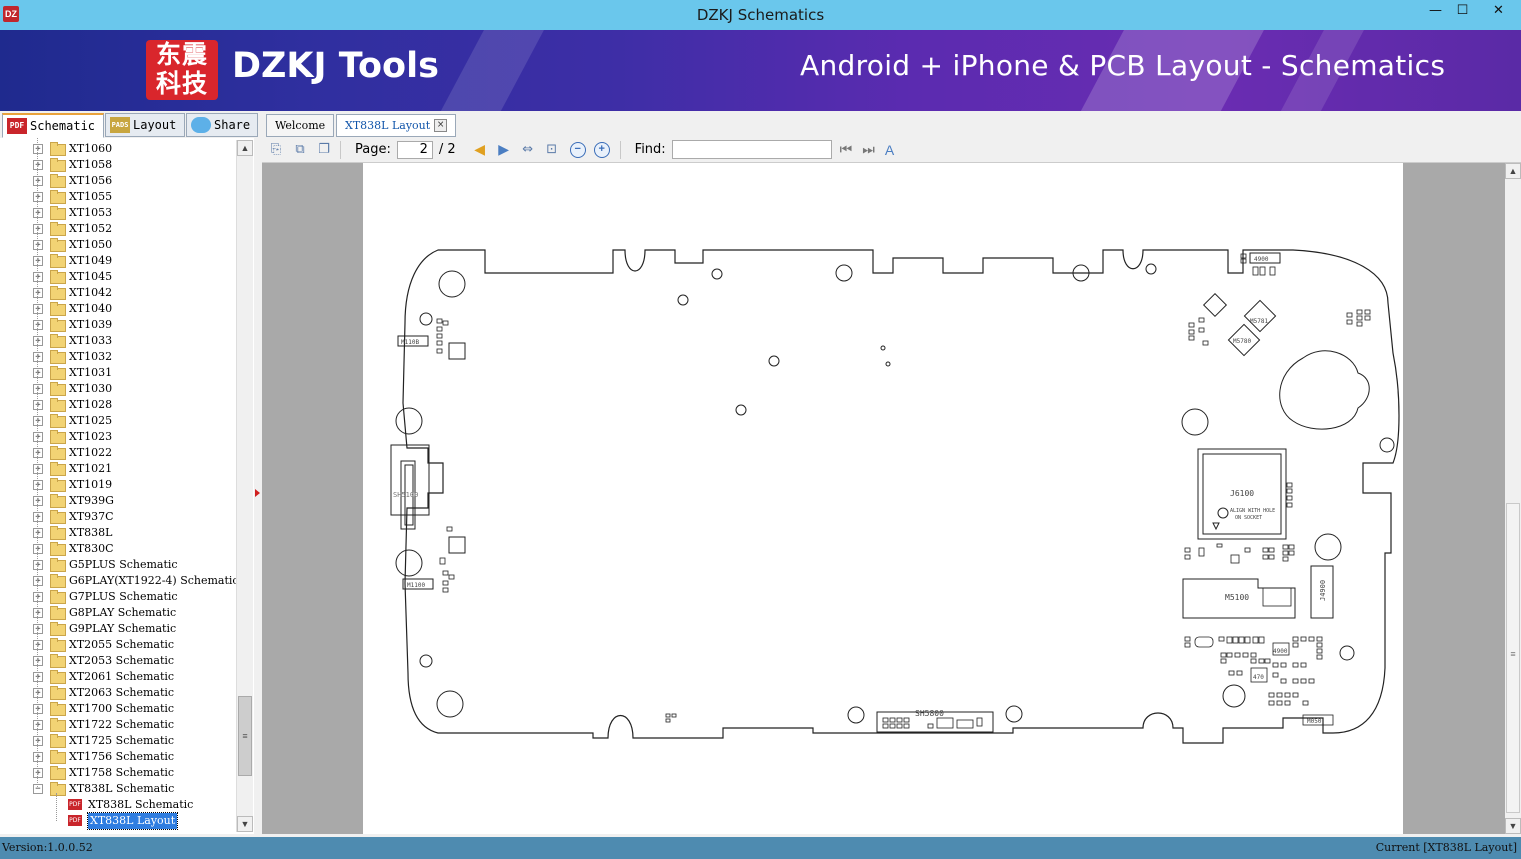 The height and width of the screenshot is (859, 1521). I want to click on collapse-arrow-icon, so click(257, 493).